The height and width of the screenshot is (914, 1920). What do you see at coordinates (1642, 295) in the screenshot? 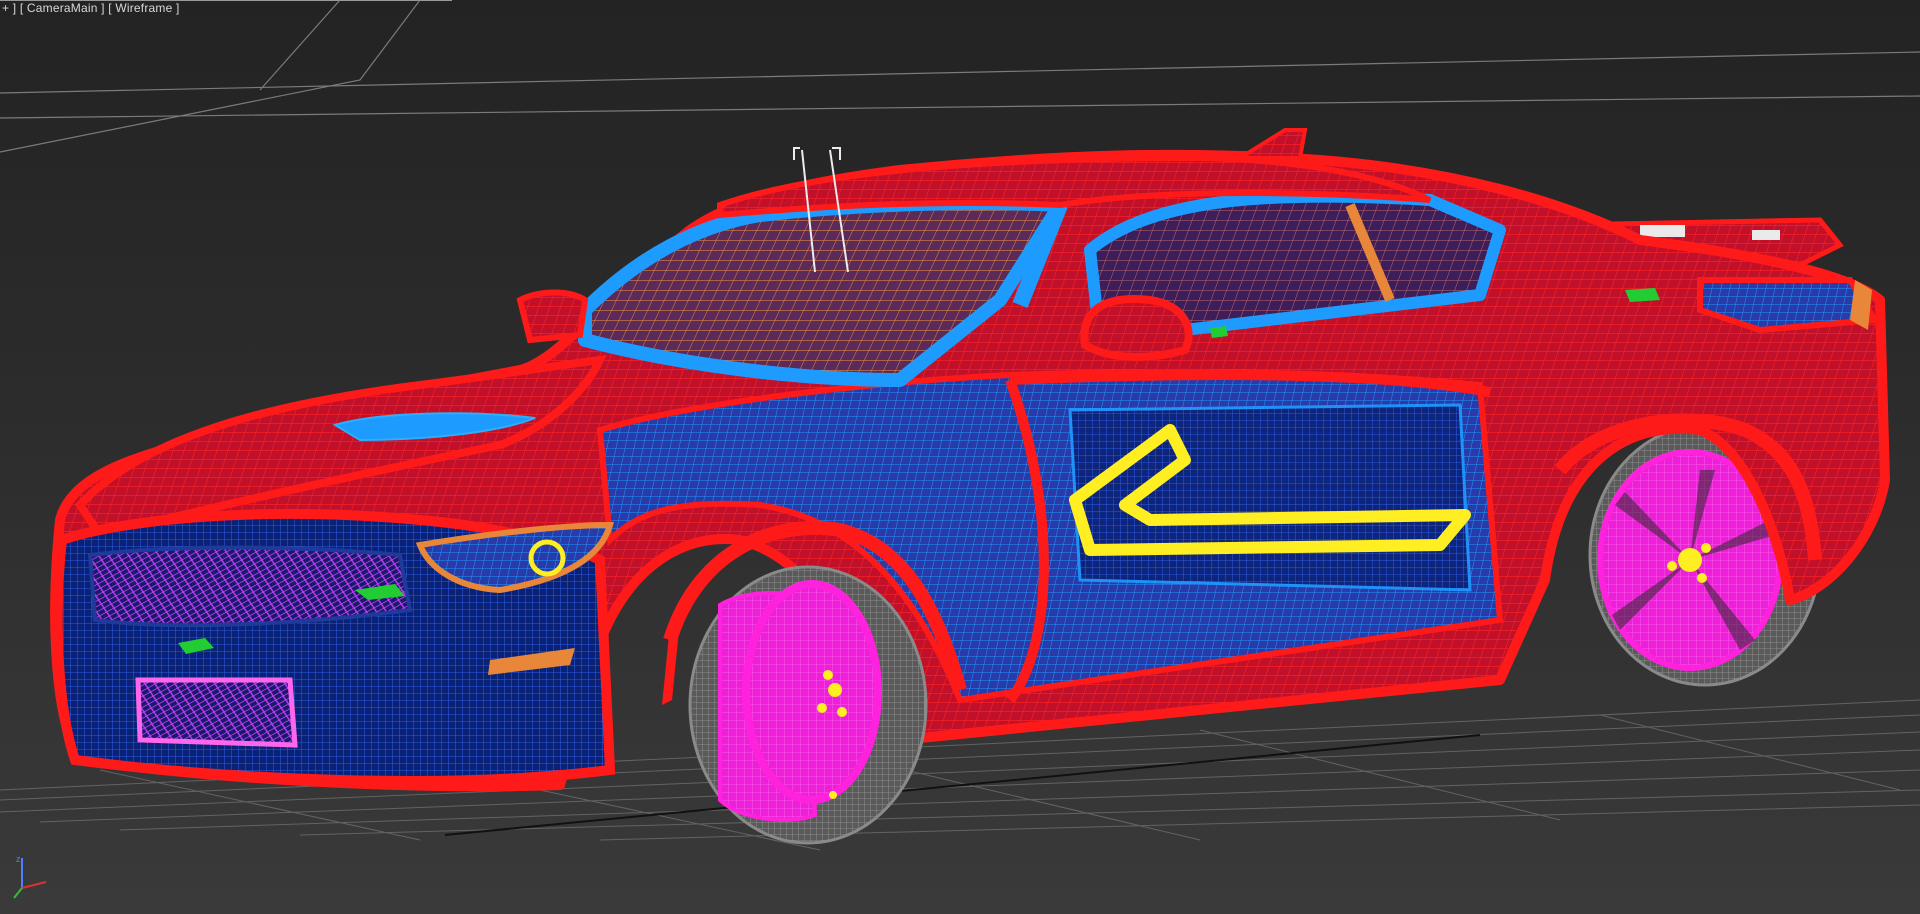
I see `rear-badge` at bounding box center [1642, 295].